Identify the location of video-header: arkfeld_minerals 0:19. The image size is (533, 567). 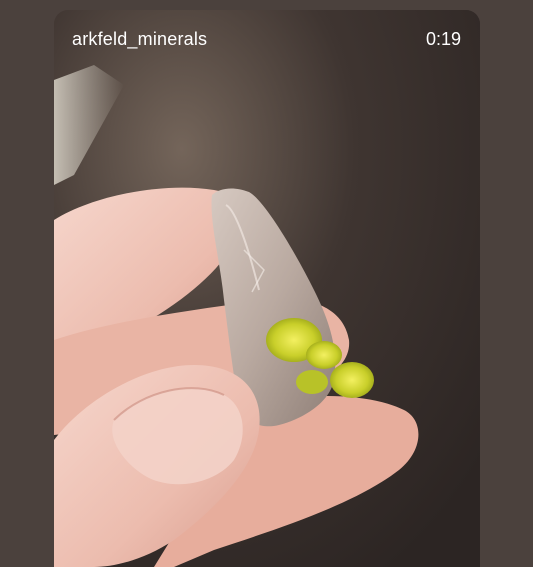
(267, 40).